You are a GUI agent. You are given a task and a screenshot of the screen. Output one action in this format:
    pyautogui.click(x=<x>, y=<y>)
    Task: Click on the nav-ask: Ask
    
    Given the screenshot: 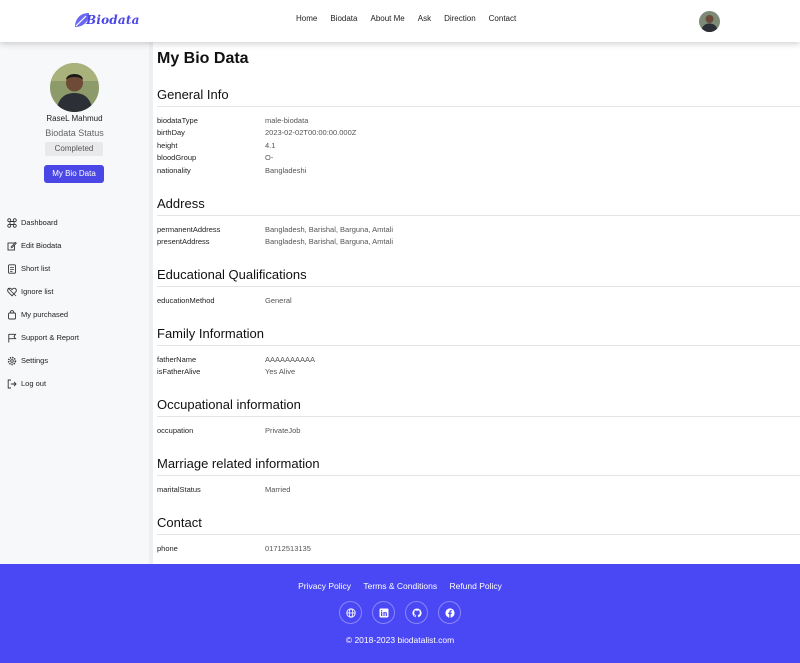 What is the action you would take?
    pyautogui.click(x=424, y=18)
    